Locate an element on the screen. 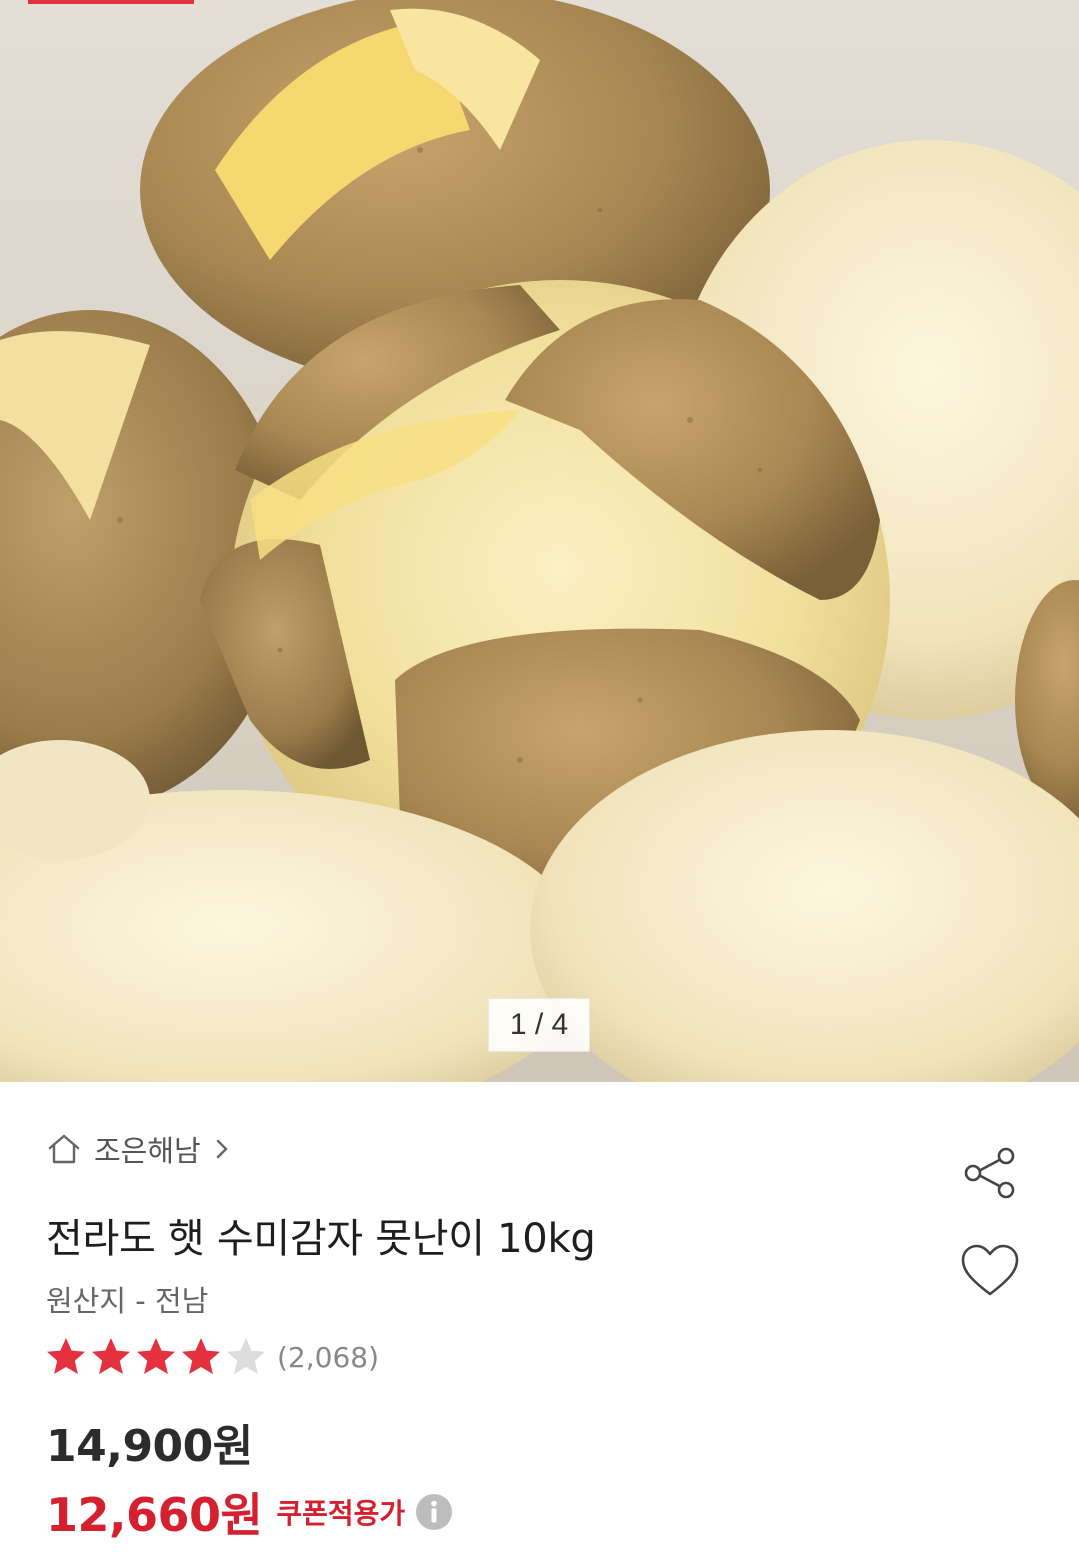 The height and width of the screenshot is (1553, 1079). share-icon is located at coordinates (989, 1173).